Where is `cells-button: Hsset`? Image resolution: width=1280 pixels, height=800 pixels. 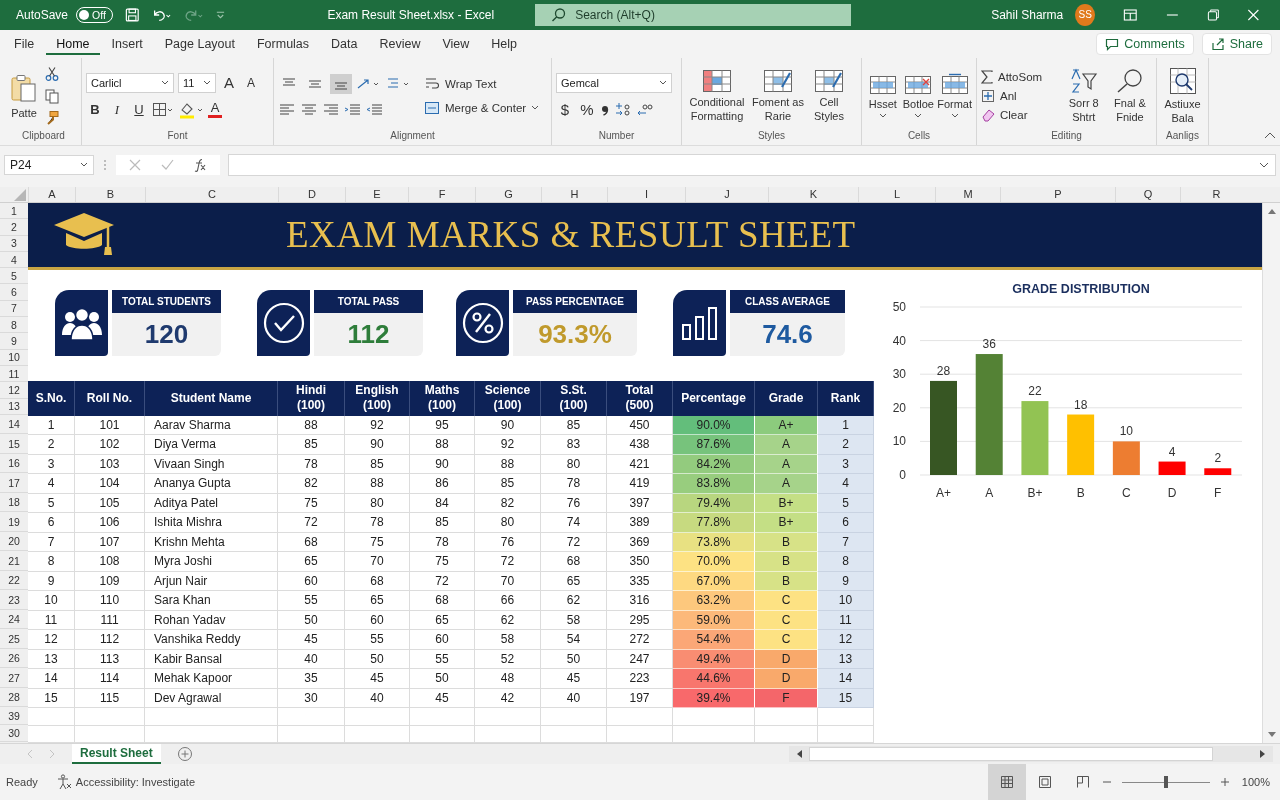
cells-button: Hsset is located at coordinates (883, 95).